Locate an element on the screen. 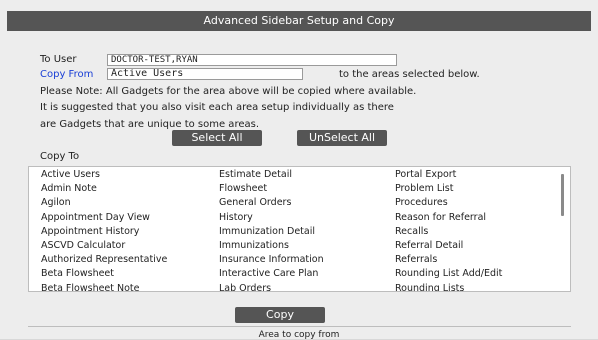 Image resolution: width=598 pixels, height=340 pixels. select-all-button: Select All is located at coordinates (217, 138).